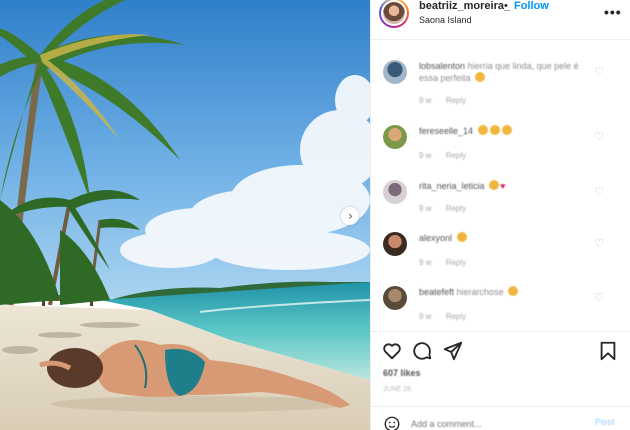 This screenshot has width=630, height=430. What do you see at coordinates (503, 186) in the screenshot?
I see `heart-emoji-icon: ♥` at bounding box center [503, 186].